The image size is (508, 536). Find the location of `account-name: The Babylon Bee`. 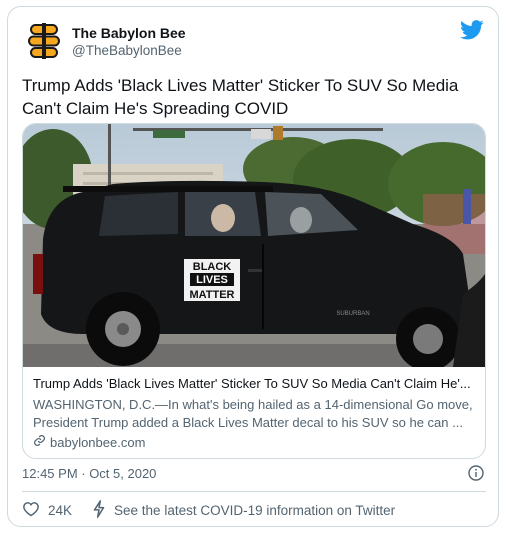

account-name: The Babylon Bee is located at coordinates (129, 33).